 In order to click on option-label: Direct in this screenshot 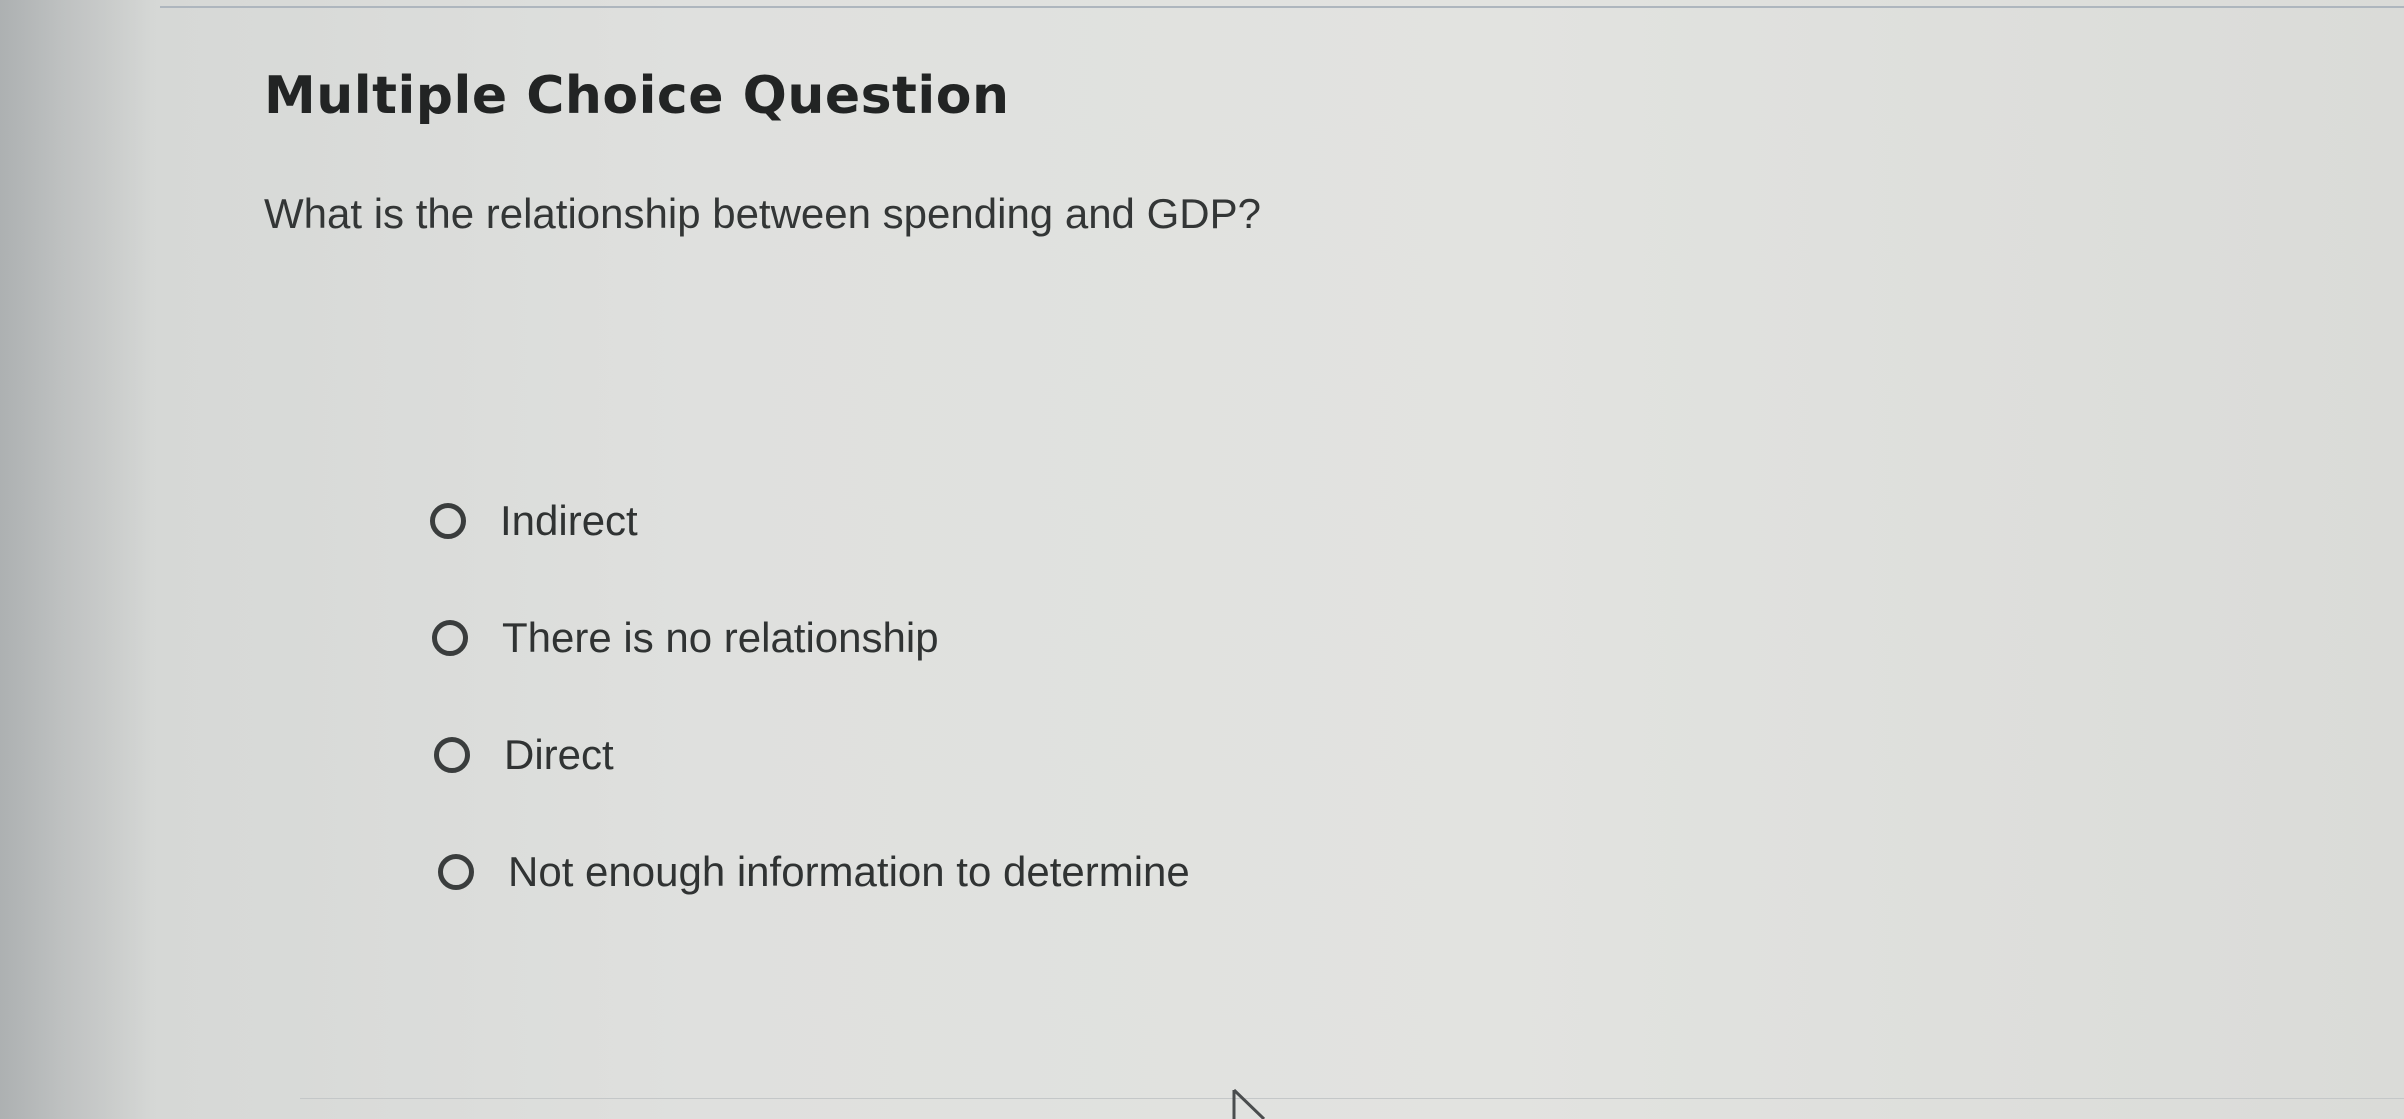, I will do `click(559, 755)`.